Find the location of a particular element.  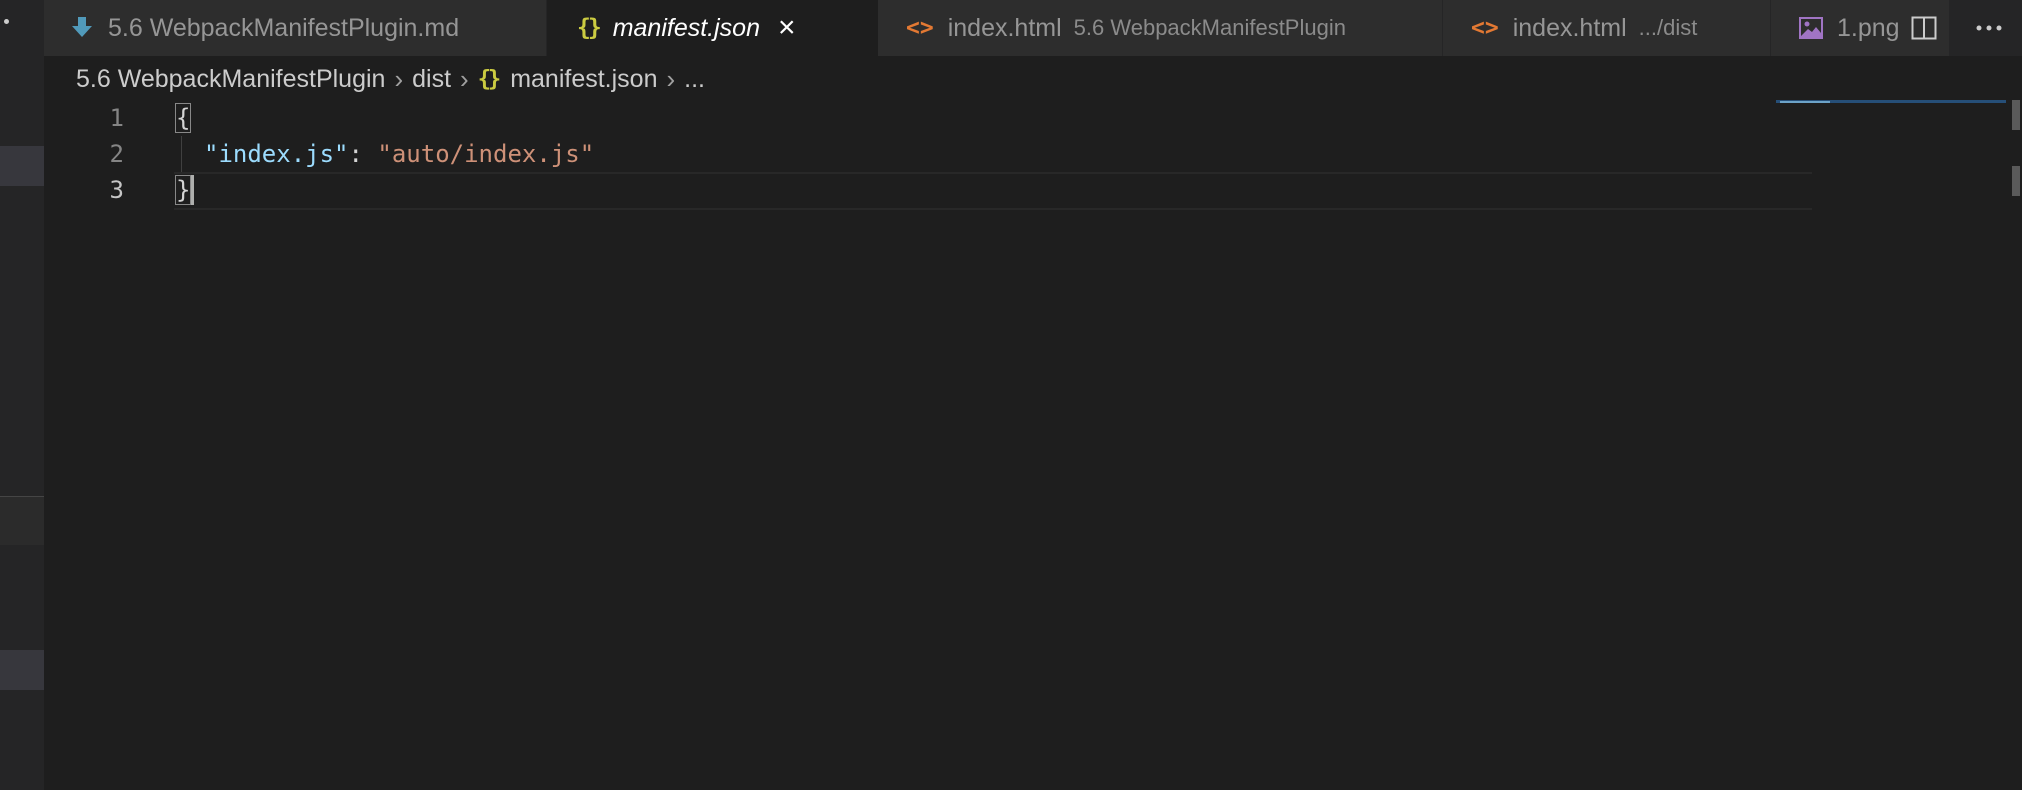

line-number: 2 is located at coordinates (116, 154).